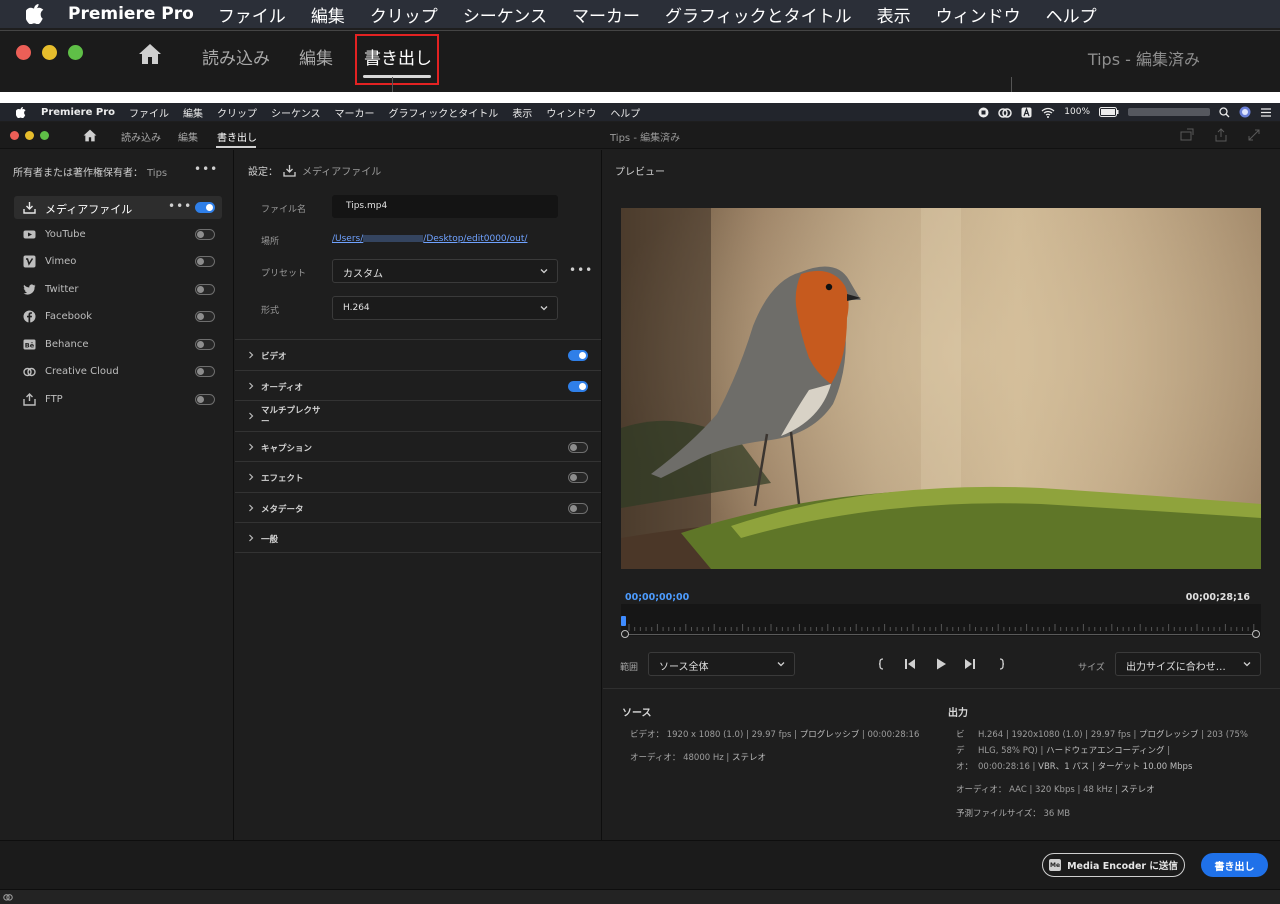  Describe the element at coordinates (118, 344) in the screenshot. I see `destination-behance: Bē Behance` at that location.